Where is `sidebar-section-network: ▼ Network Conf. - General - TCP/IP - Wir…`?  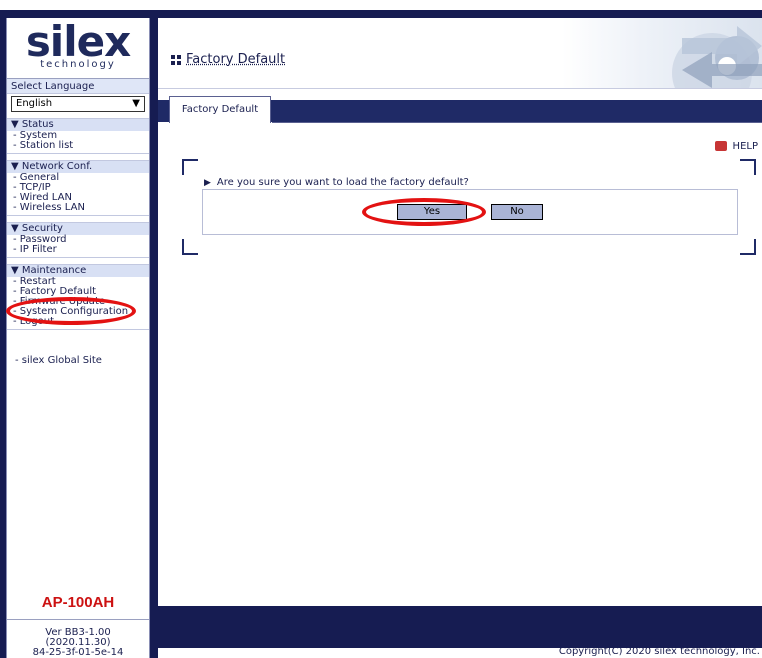 sidebar-section-network: ▼ Network Conf. - General - TCP/IP - Wir… is located at coordinates (78, 188).